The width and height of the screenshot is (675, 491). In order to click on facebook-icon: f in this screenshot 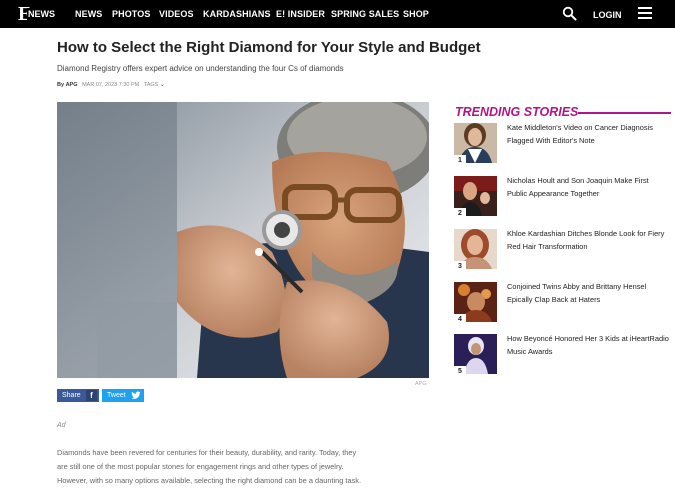, I will do `click(91, 395)`.